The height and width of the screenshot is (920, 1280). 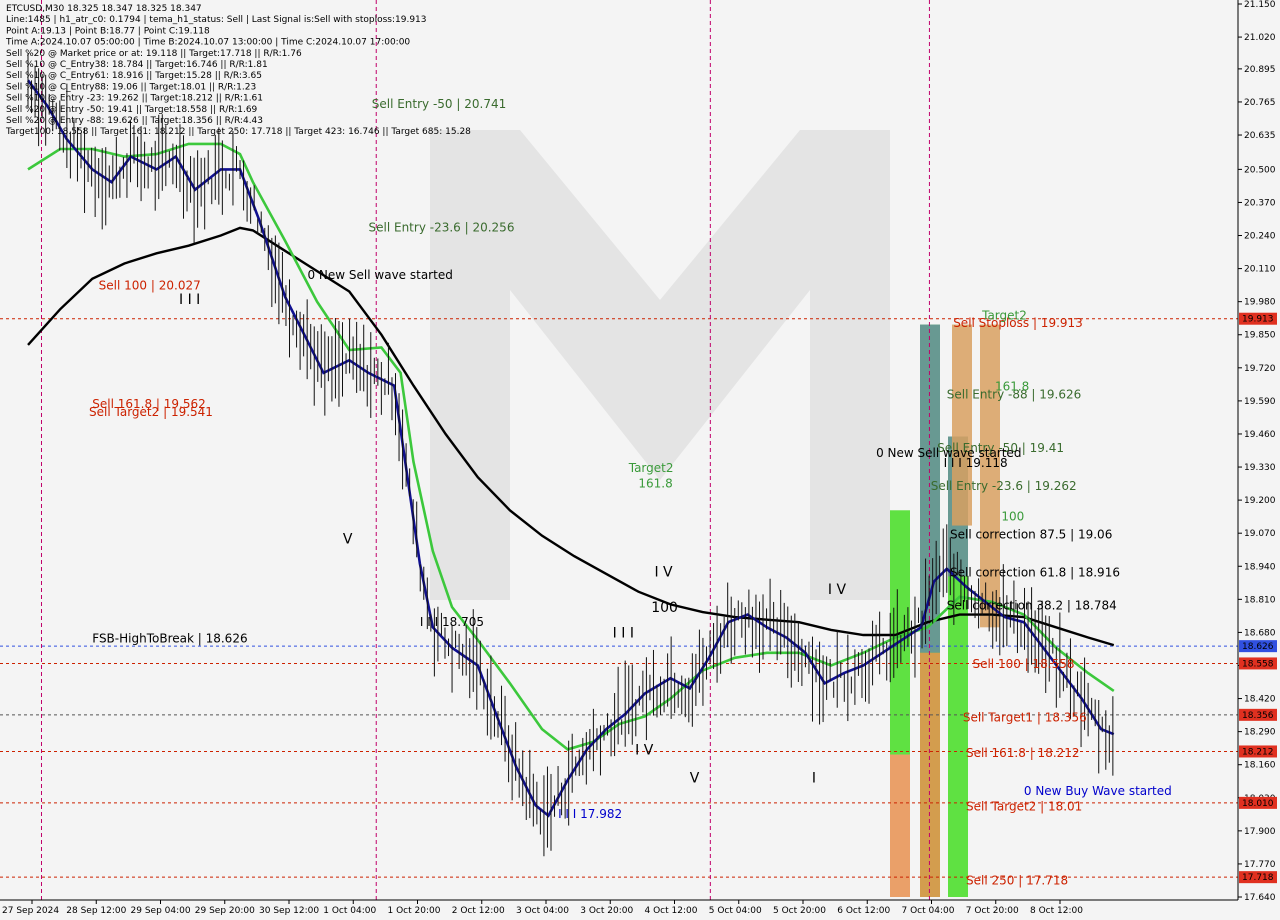 What do you see at coordinates (1260, 237) in the screenshot?
I see `y-tick-label-7: 20.240` at bounding box center [1260, 237].